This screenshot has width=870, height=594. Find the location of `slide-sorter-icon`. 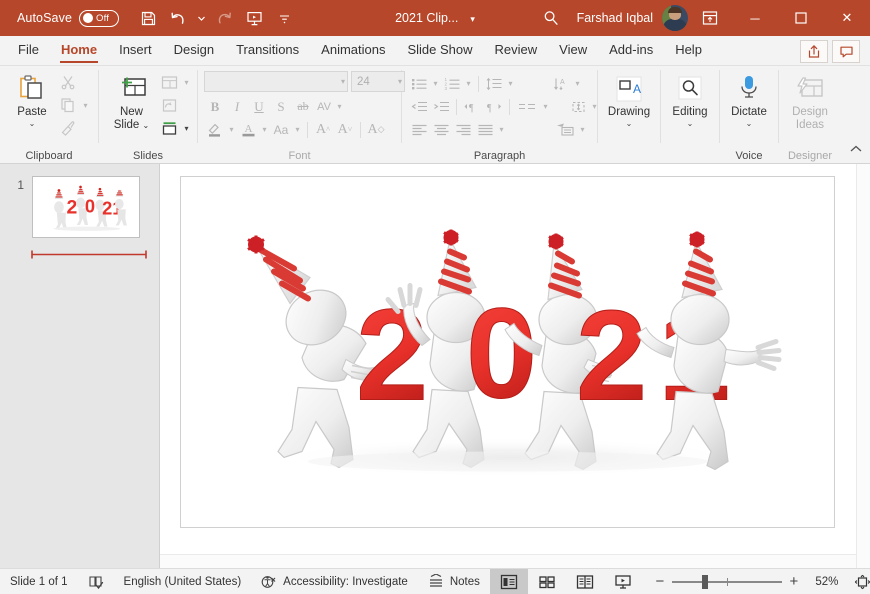

slide-sorter-icon is located at coordinates (547, 581).